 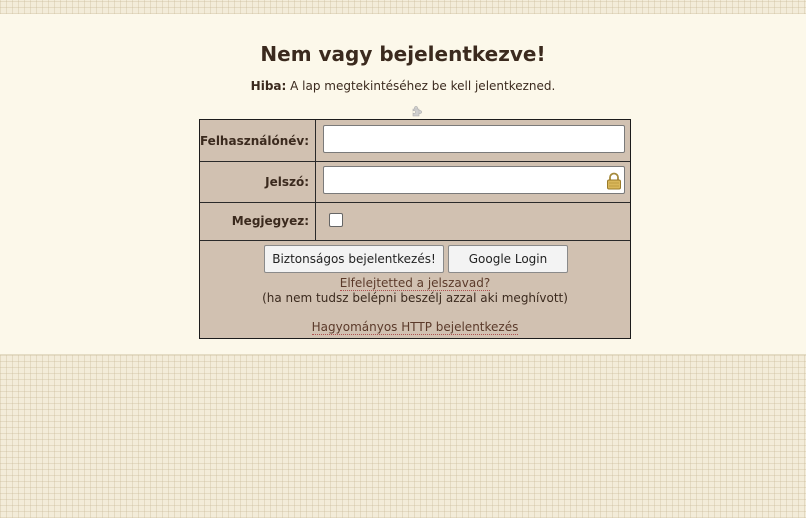 What do you see at coordinates (417, 111) in the screenshot?
I see `puzzle-piece-icon` at bounding box center [417, 111].